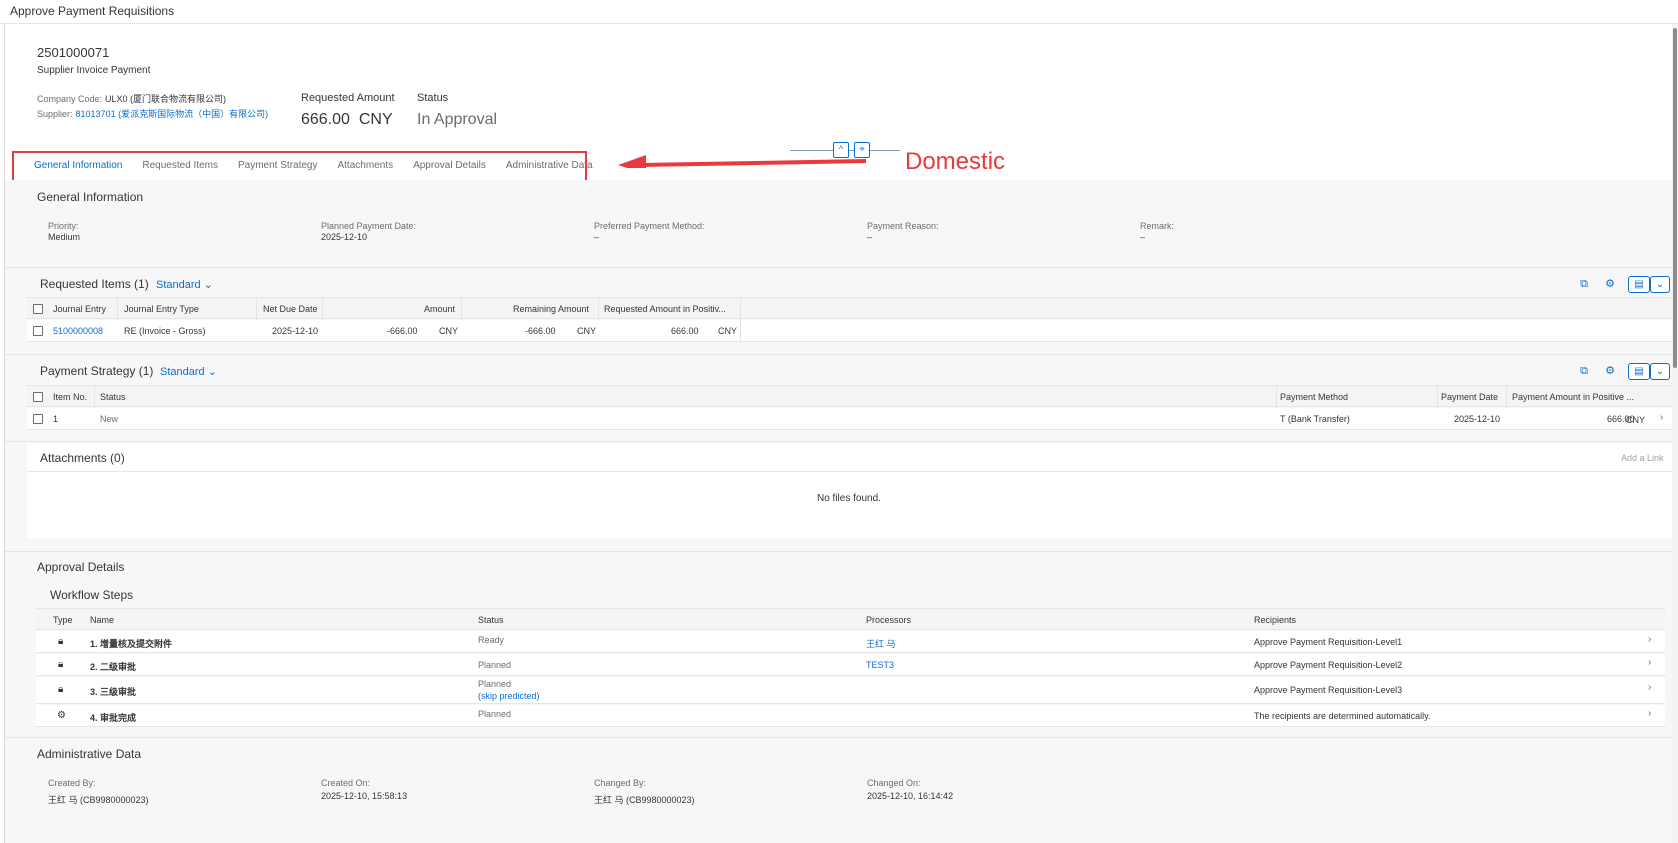 This screenshot has height=843, width=1678. Describe the element at coordinates (1314, 397) in the screenshot. I see `col-payment-method: Payment Method` at that location.